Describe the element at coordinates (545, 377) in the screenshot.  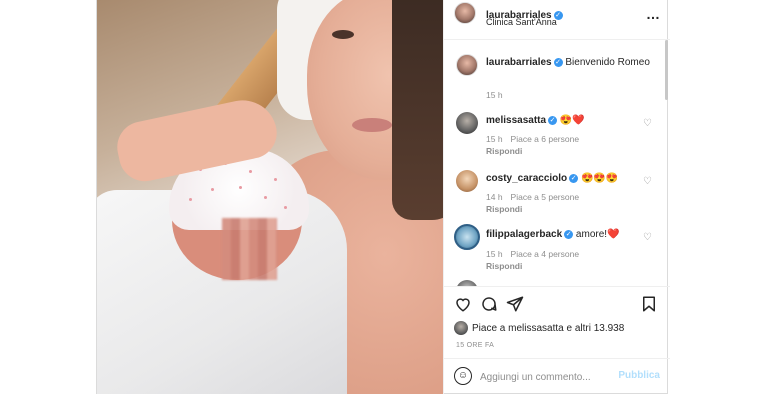
I see `comment-input` at that location.